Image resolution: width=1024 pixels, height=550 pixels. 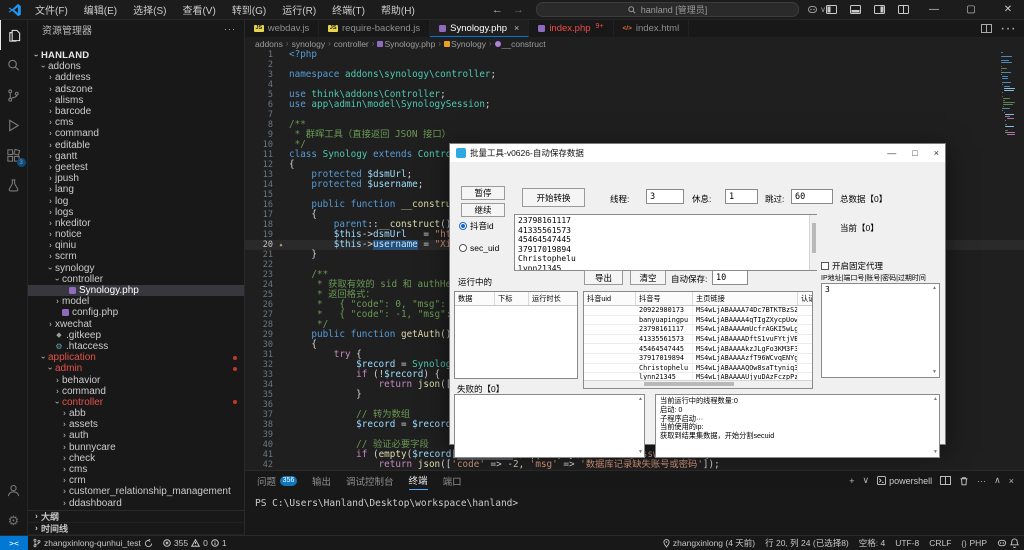 I want to click on minimap, so click(x=1008, y=94).